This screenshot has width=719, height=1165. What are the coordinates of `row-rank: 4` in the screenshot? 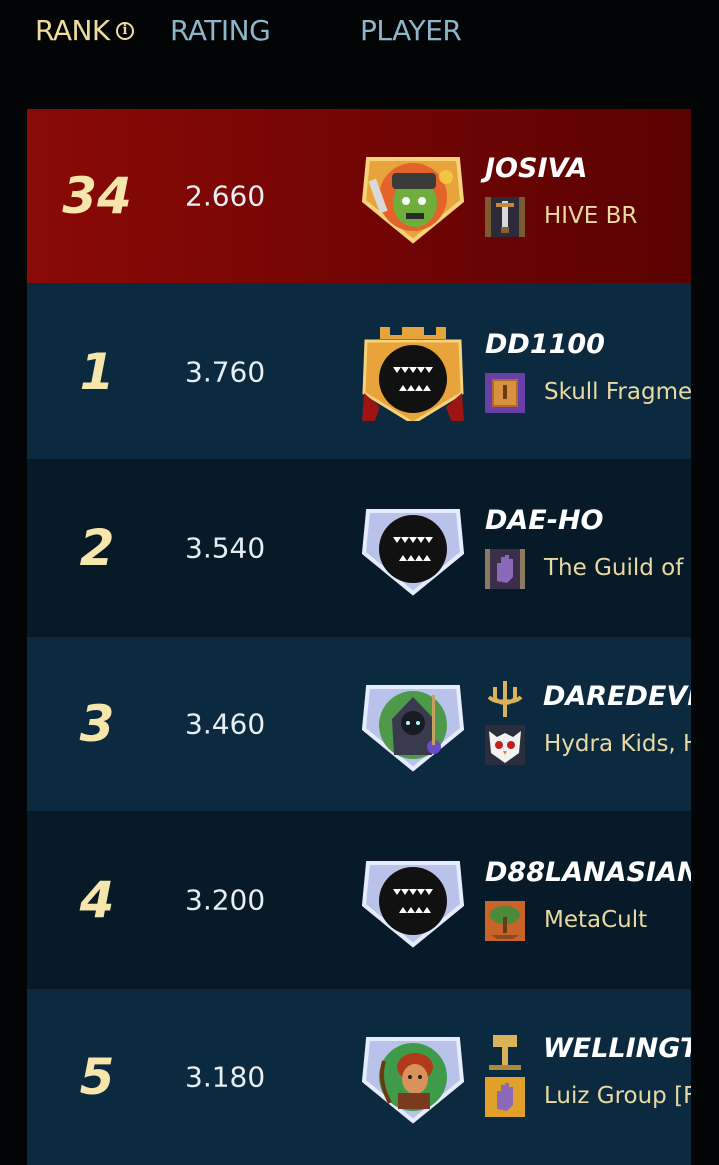 It's located at (97, 900).